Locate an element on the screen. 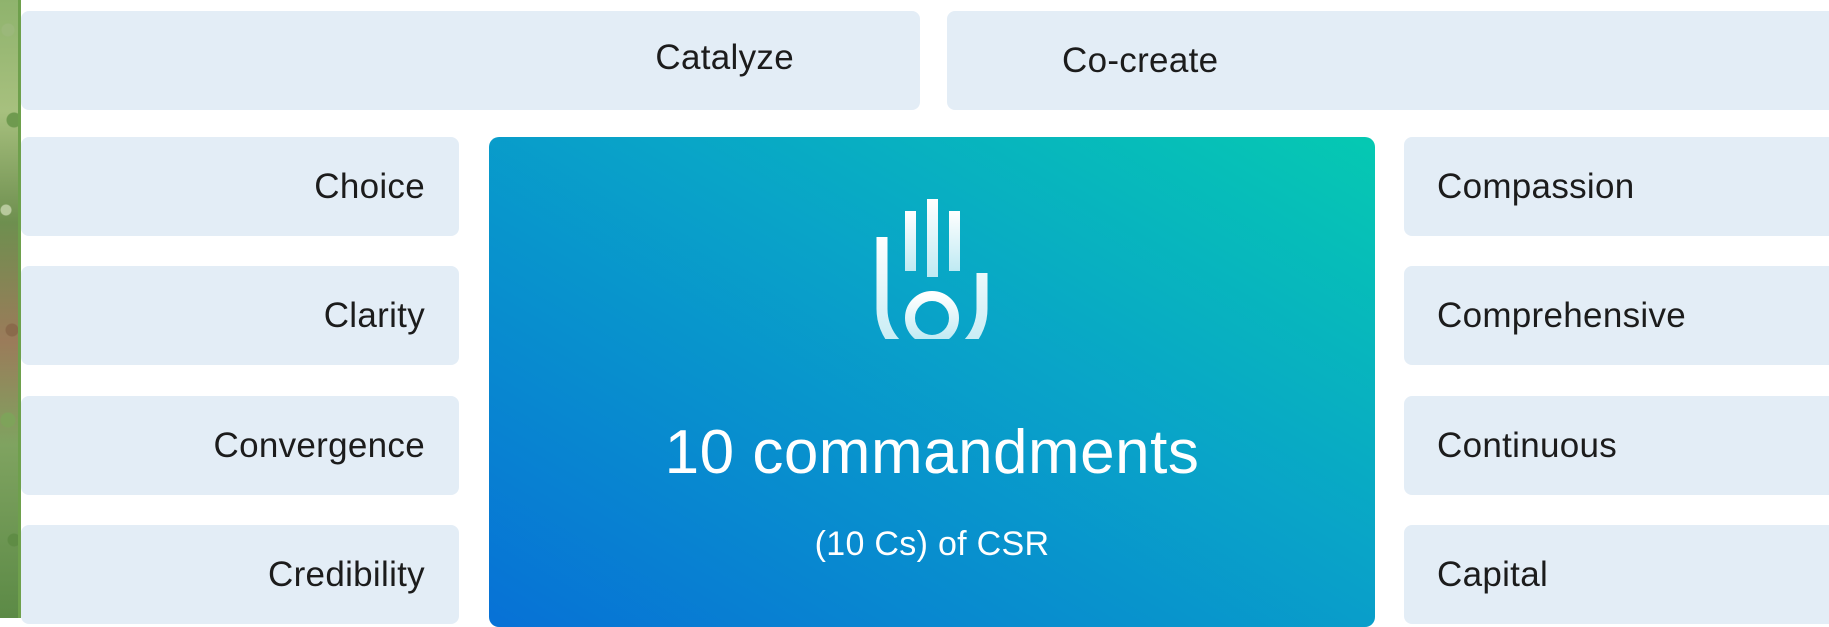 The width and height of the screenshot is (1829, 627). convergence-label: Convergence is located at coordinates (319, 445).